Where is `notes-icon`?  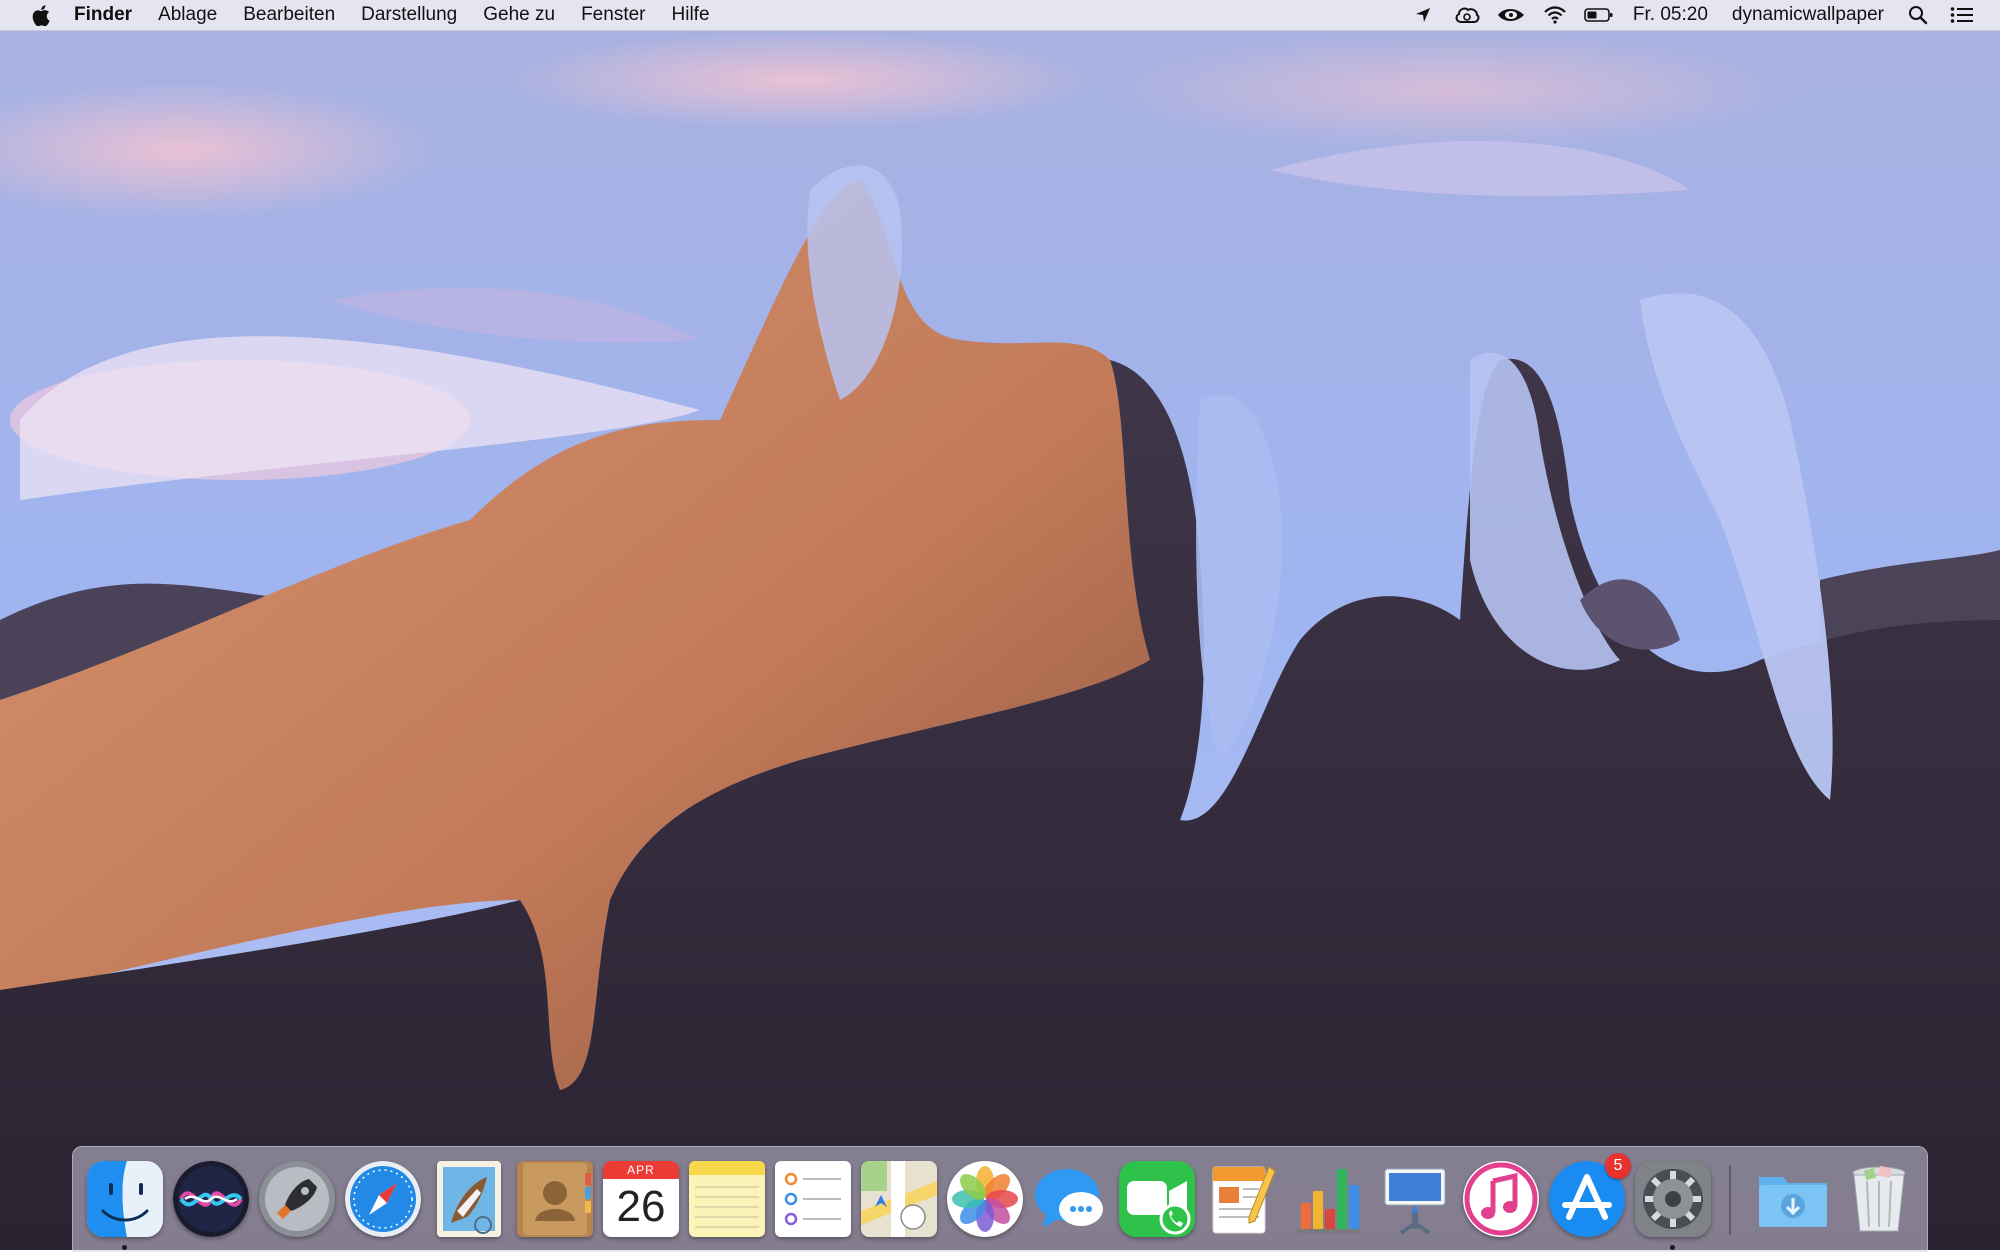 notes-icon is located at coordinates (727, 1199).